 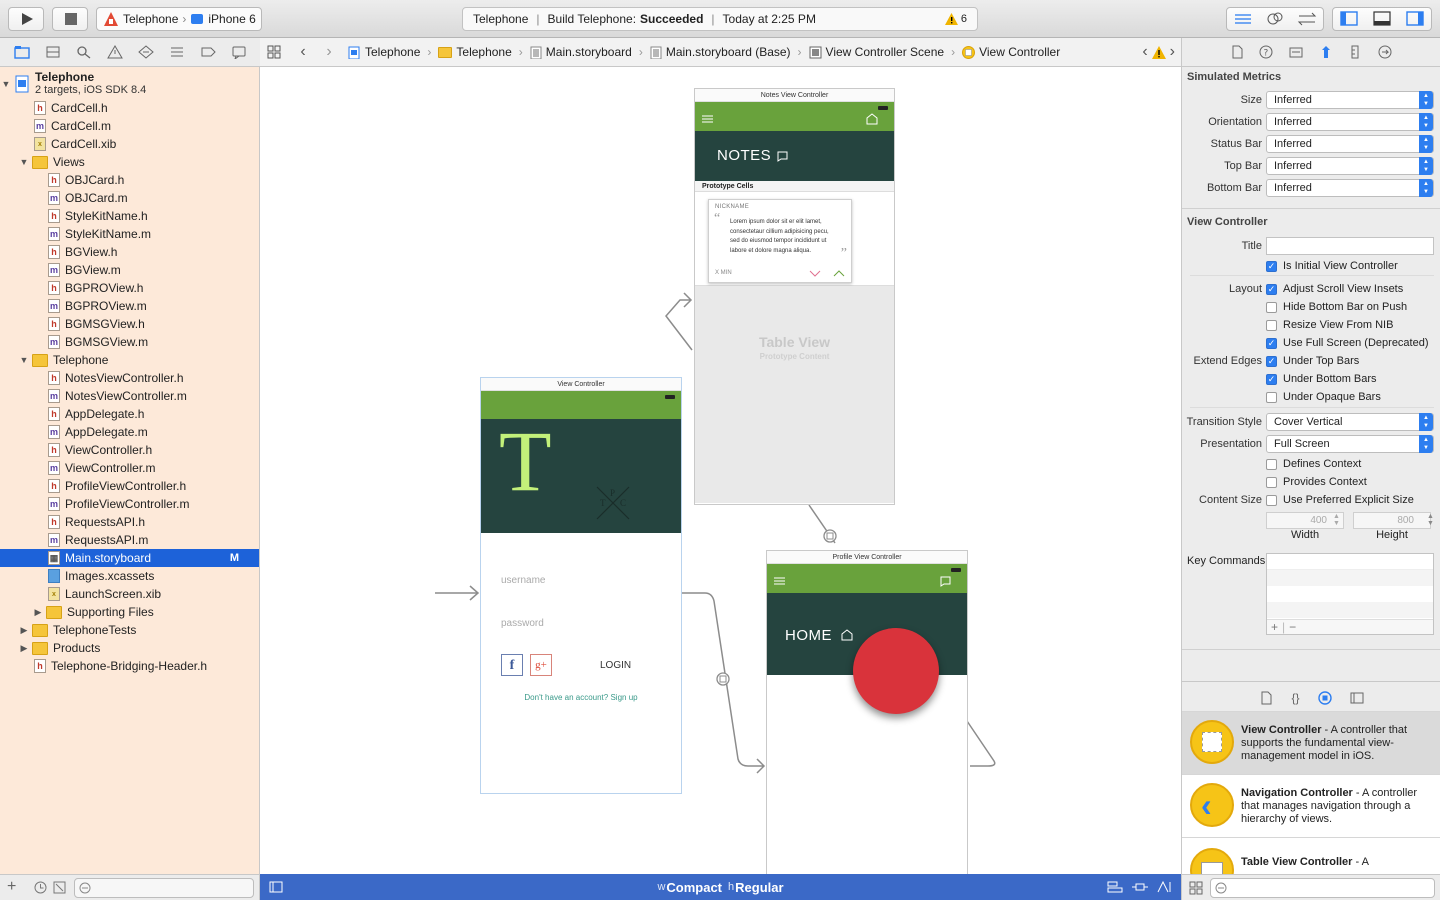 I want to click on file-item: m BGView.m, so click(x=129, y=270).